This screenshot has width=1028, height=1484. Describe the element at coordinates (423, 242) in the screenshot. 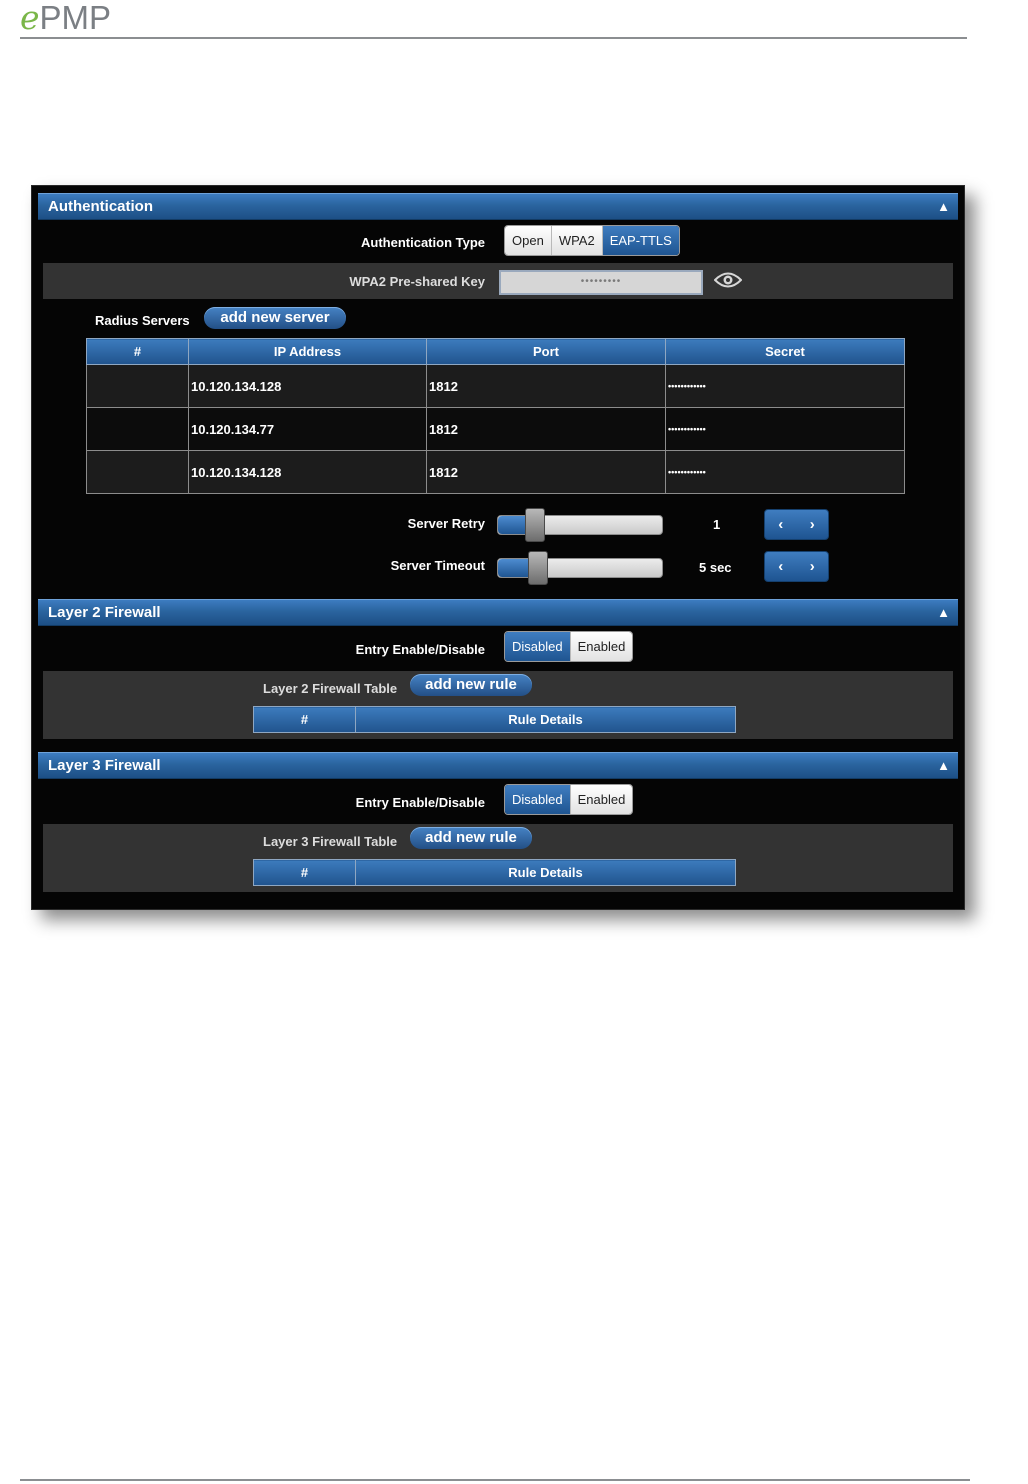

I see `auth-type-label: Authentication Type` at that location.